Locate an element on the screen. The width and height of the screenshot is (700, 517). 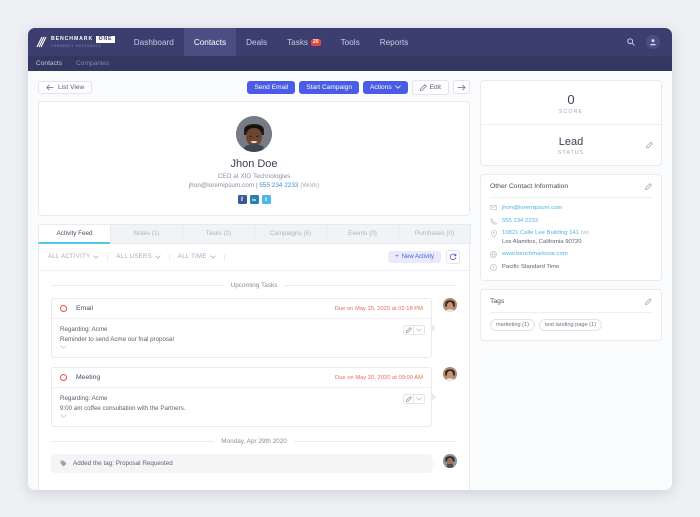
facebook-icon: f is located at coordinates (242, 199).